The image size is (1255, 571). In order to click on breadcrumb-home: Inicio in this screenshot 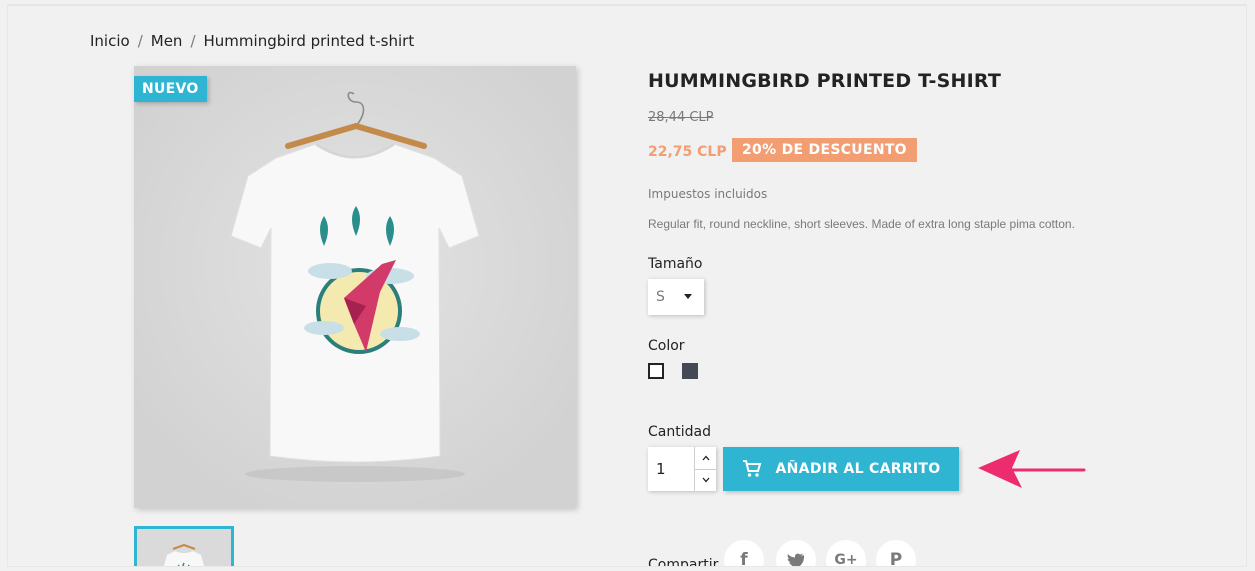, I will do `click(110, 41)`.